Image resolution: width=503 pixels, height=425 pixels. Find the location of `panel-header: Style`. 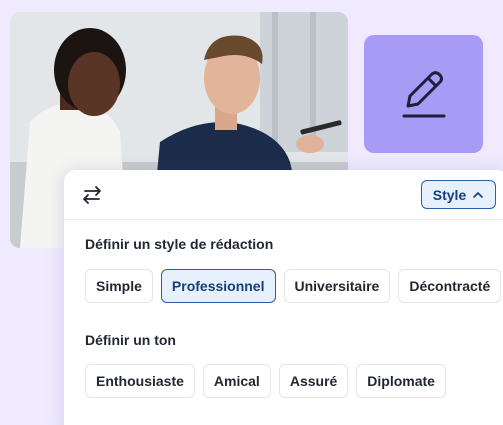

panel-header: Style is located at coordinates (283, 195).